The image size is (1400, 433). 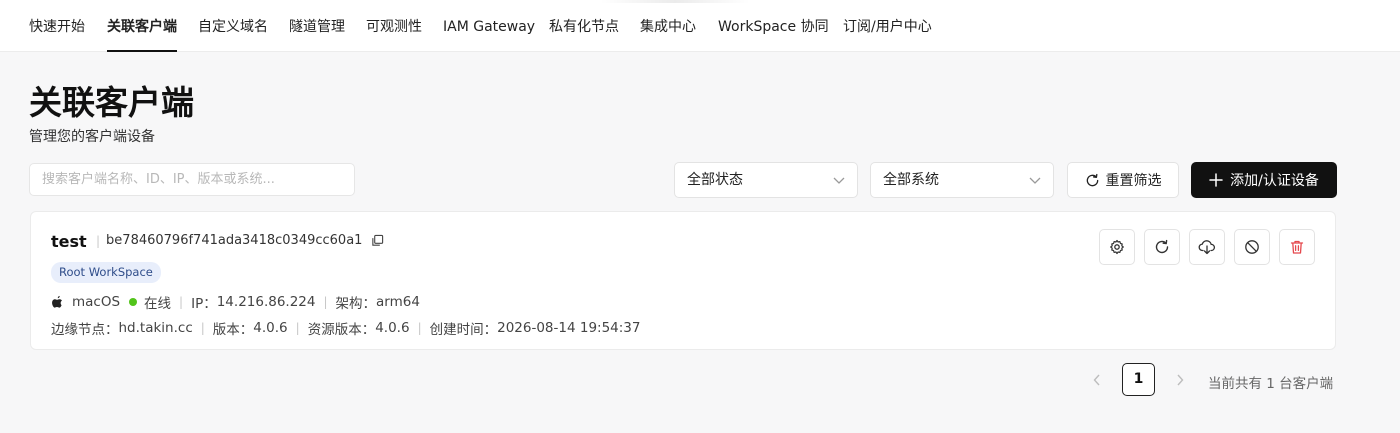 What do you see at coordinates (1180, 380) in the screenshot?
I see `next-page-icon` at bounding box center [1180, 380].